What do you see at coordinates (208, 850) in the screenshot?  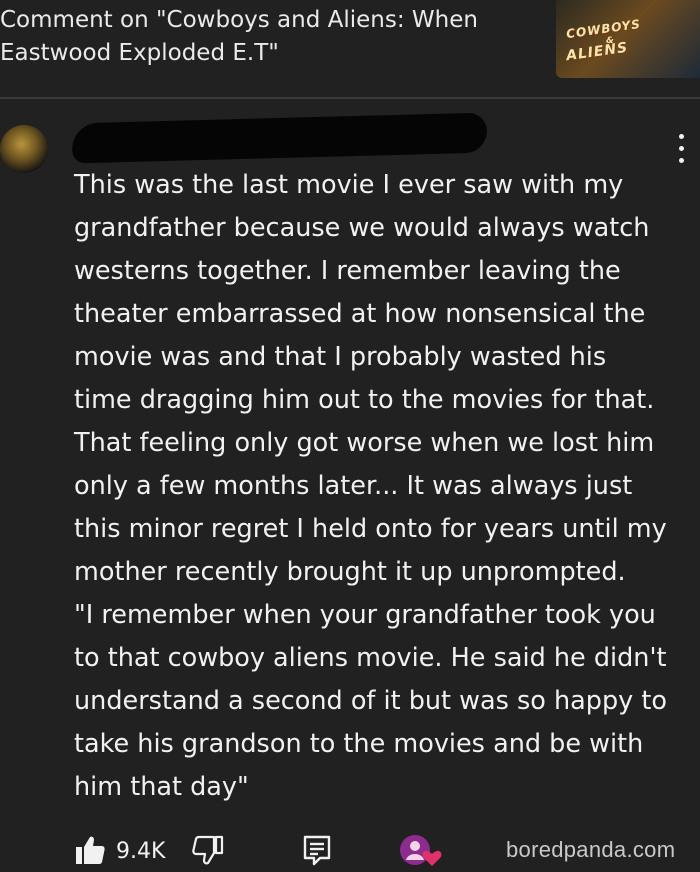 I see `dislike-icon` at bounding box center [208, 850].